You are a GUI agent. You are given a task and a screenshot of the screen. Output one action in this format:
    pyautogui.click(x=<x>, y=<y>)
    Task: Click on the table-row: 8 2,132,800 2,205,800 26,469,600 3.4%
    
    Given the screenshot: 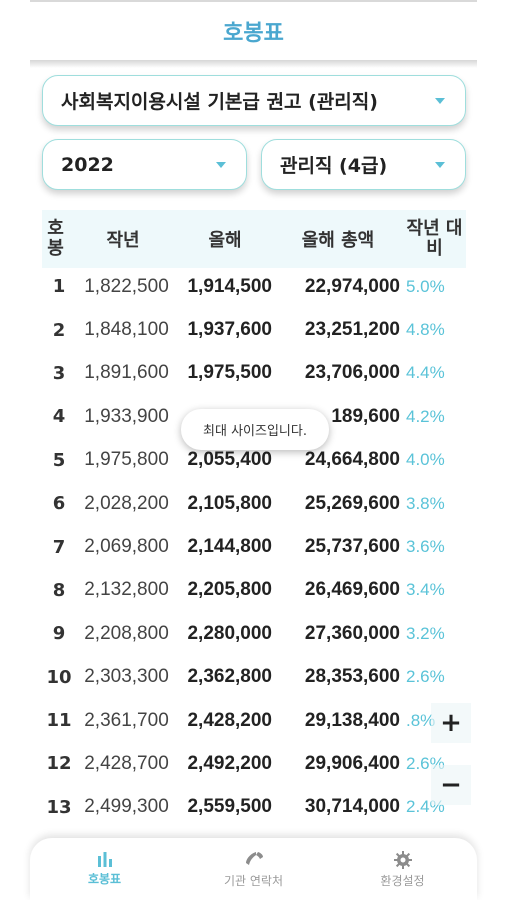 What is the action you would take?
    pyautogui.click(x=254, y=590)
    